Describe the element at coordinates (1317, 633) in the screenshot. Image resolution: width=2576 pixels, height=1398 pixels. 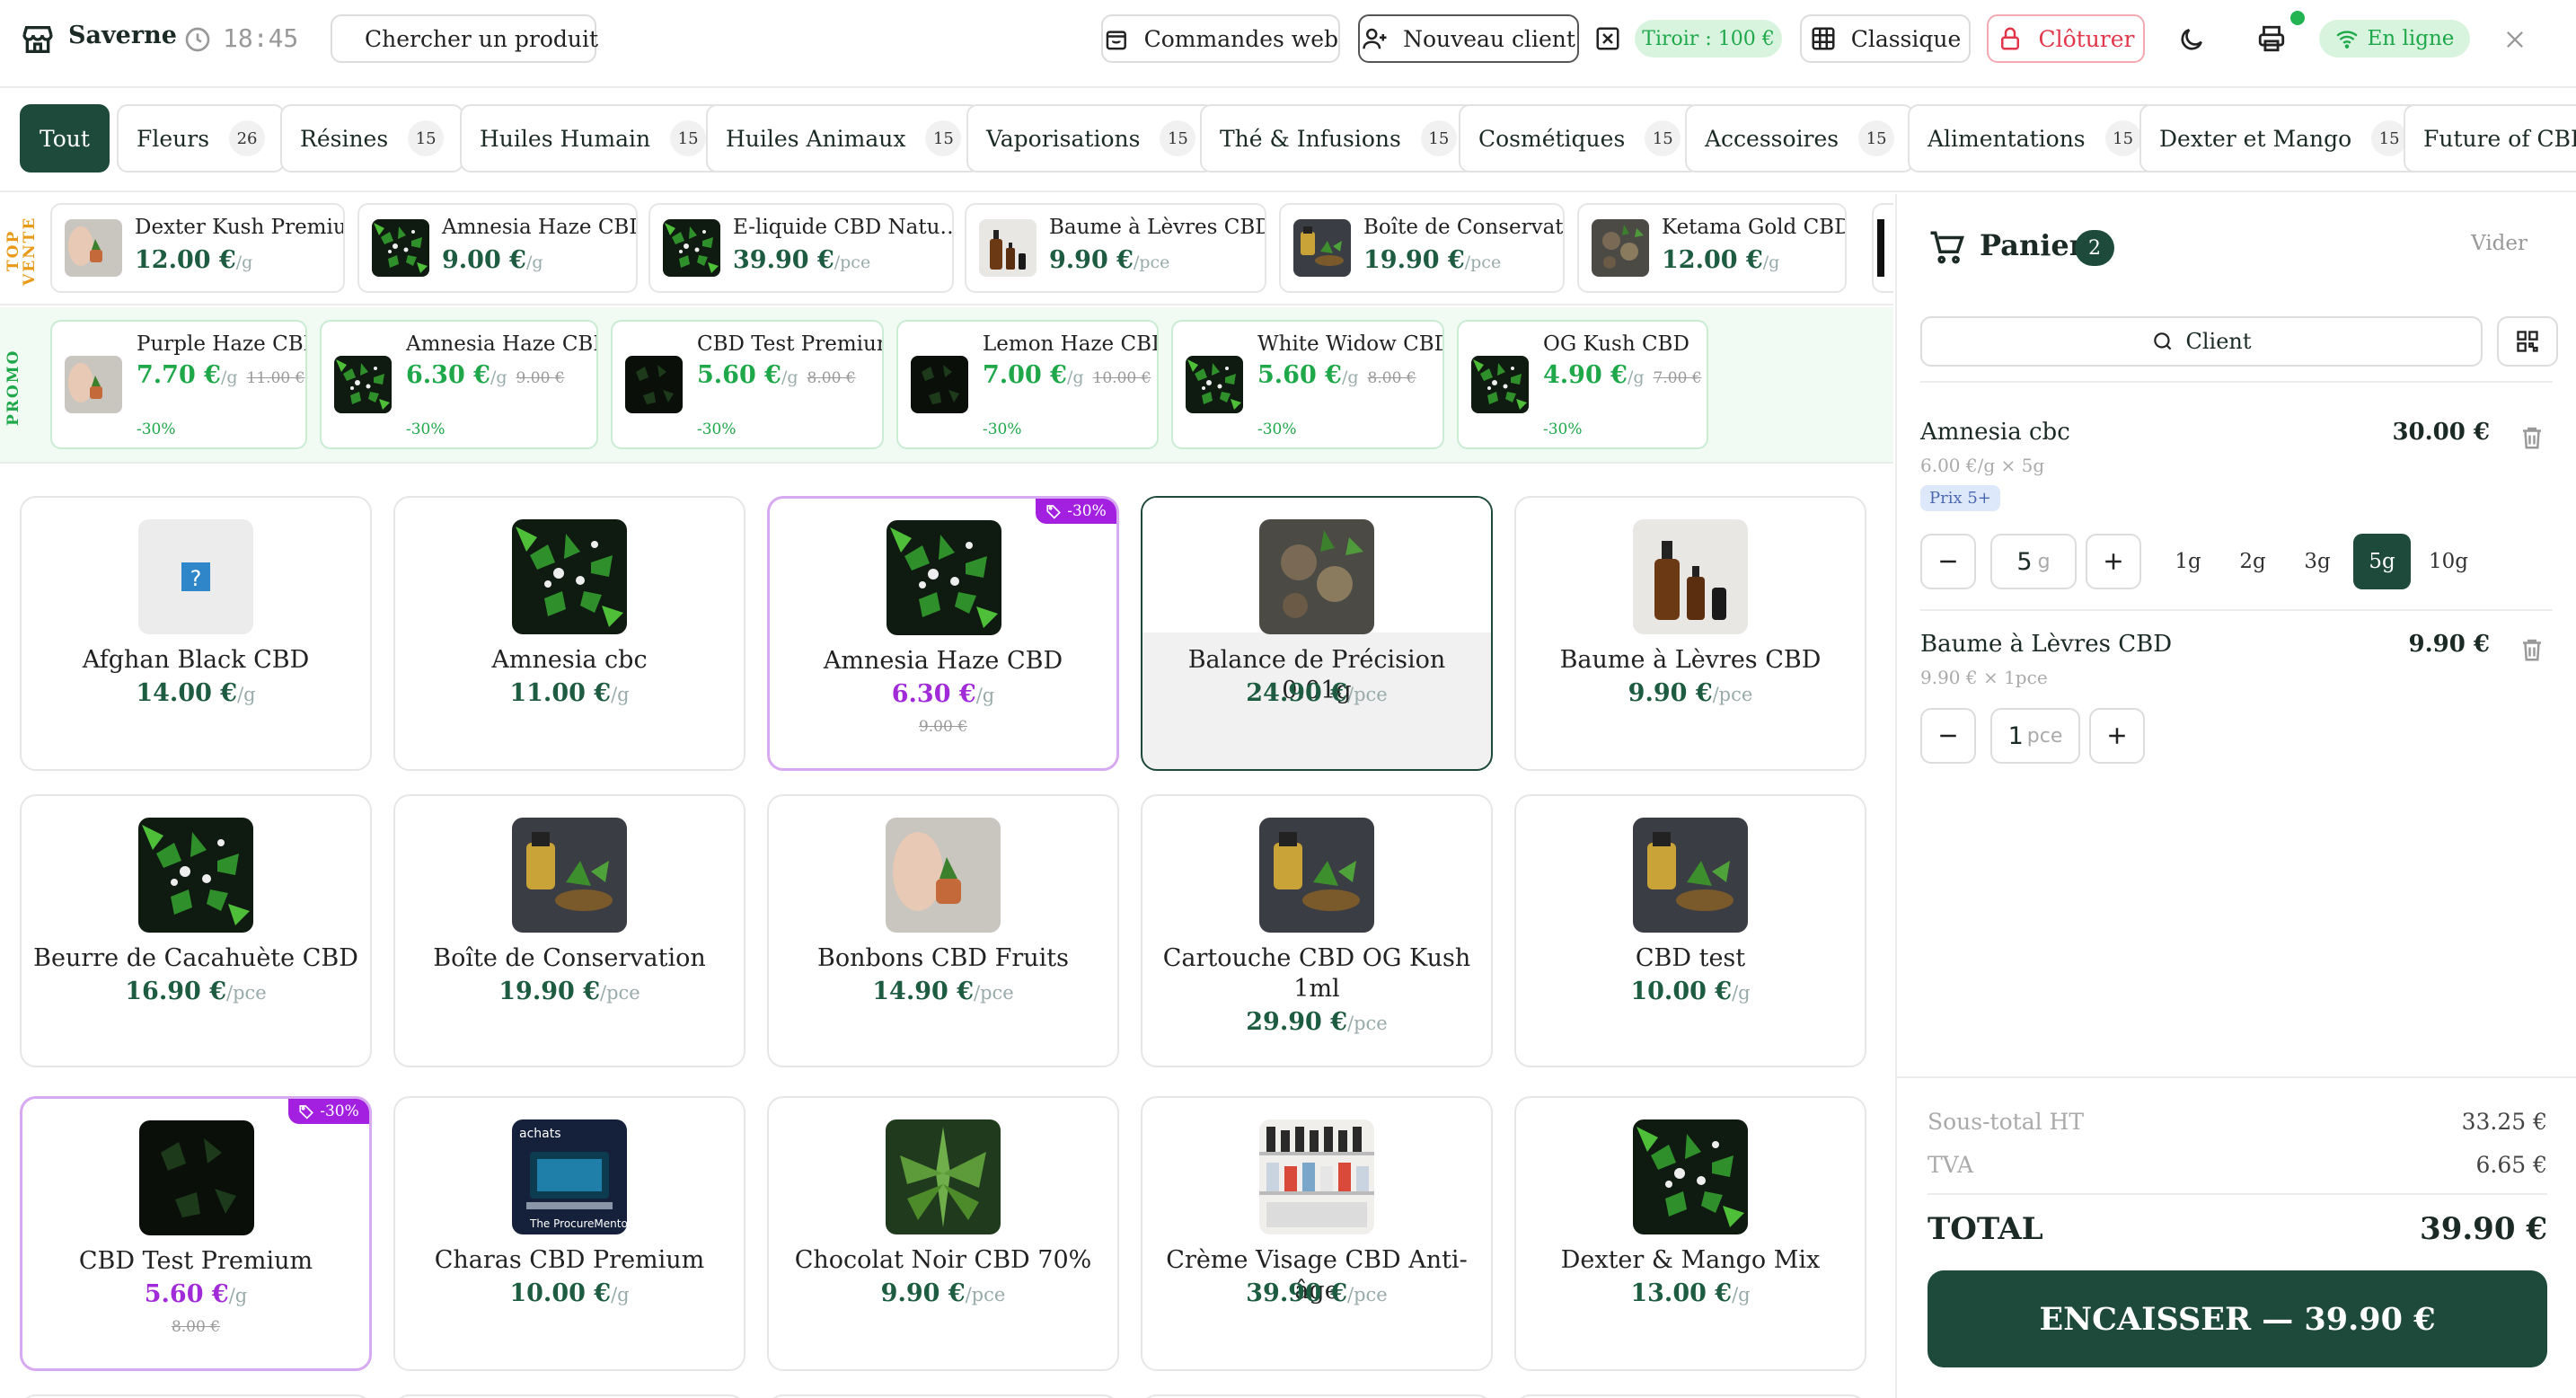
I see `product-card: Balance de Précision 0.01g 24.90 €/pce` at that location.